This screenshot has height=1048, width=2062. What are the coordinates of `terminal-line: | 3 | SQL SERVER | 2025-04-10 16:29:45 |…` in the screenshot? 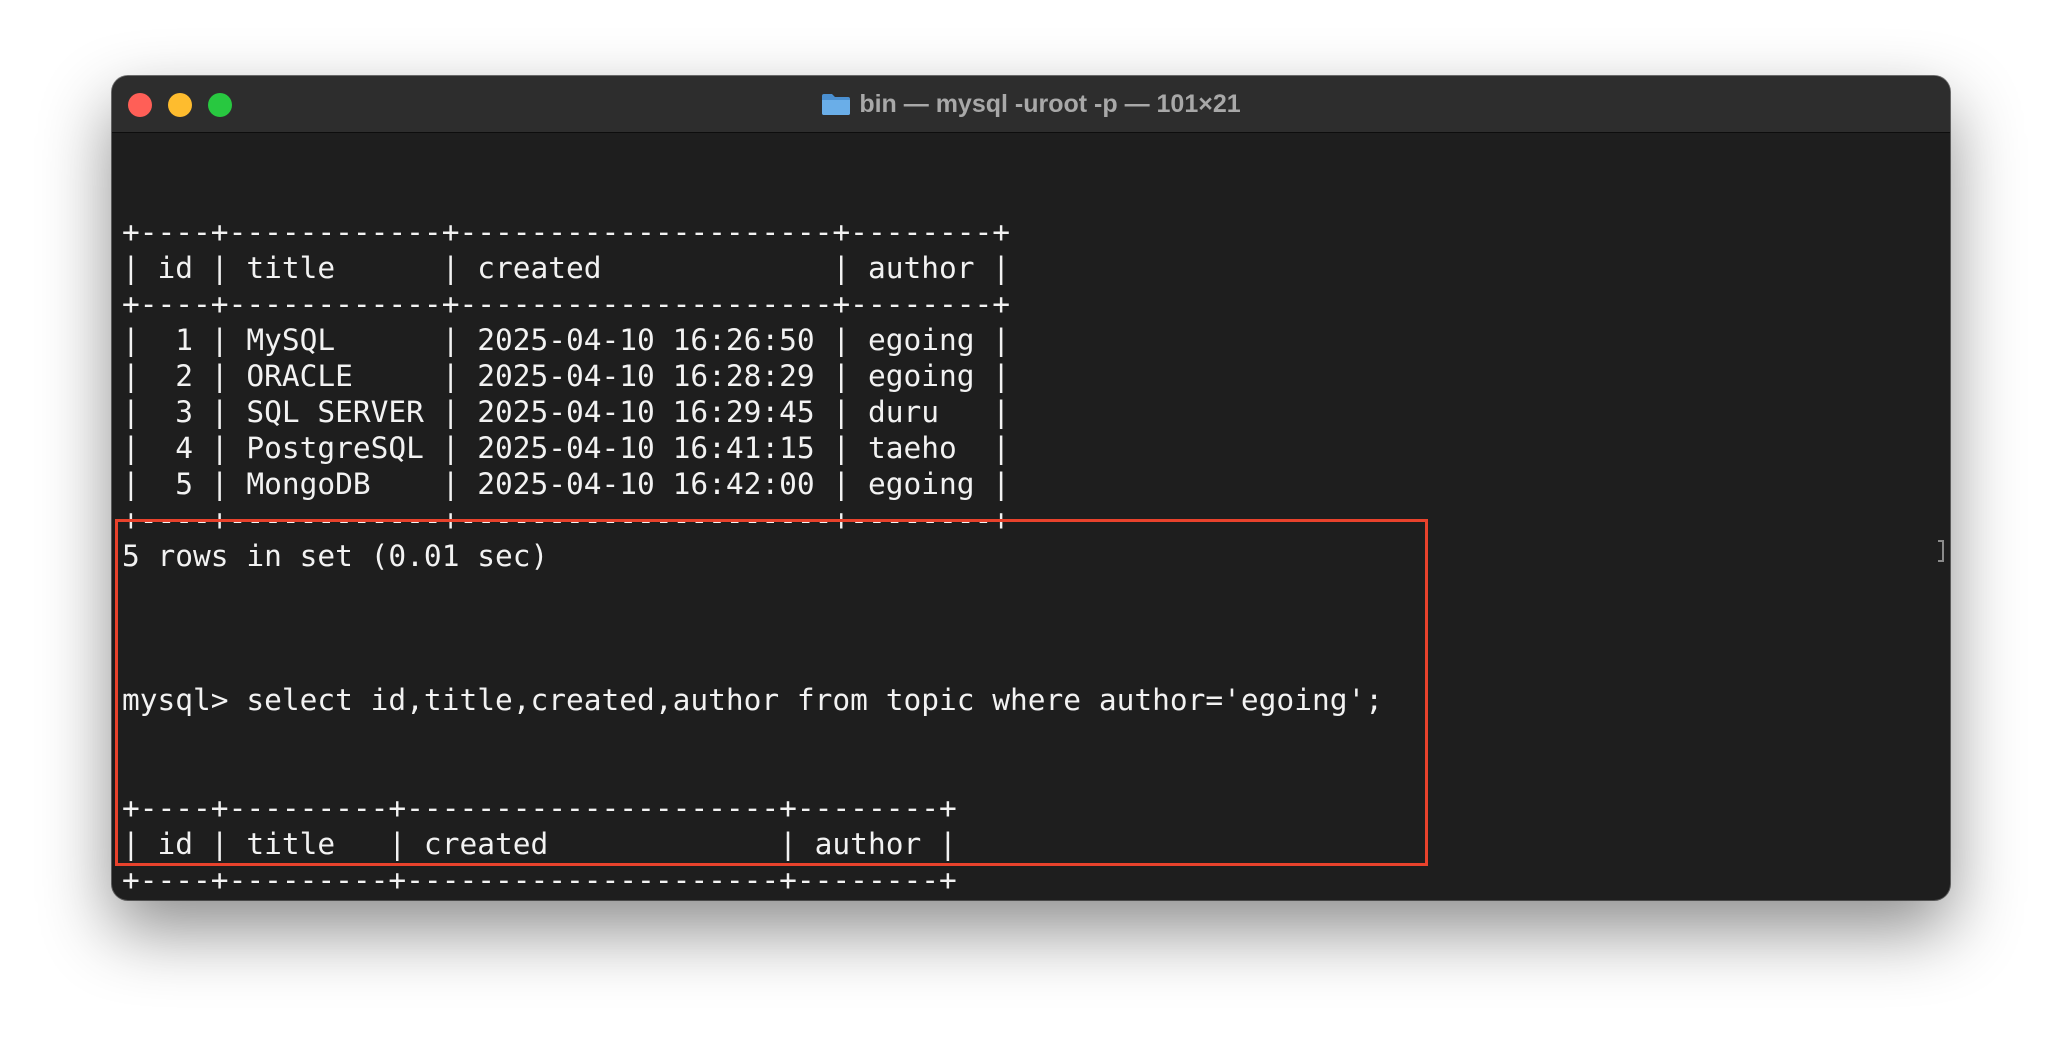 It's located at (566, 412).